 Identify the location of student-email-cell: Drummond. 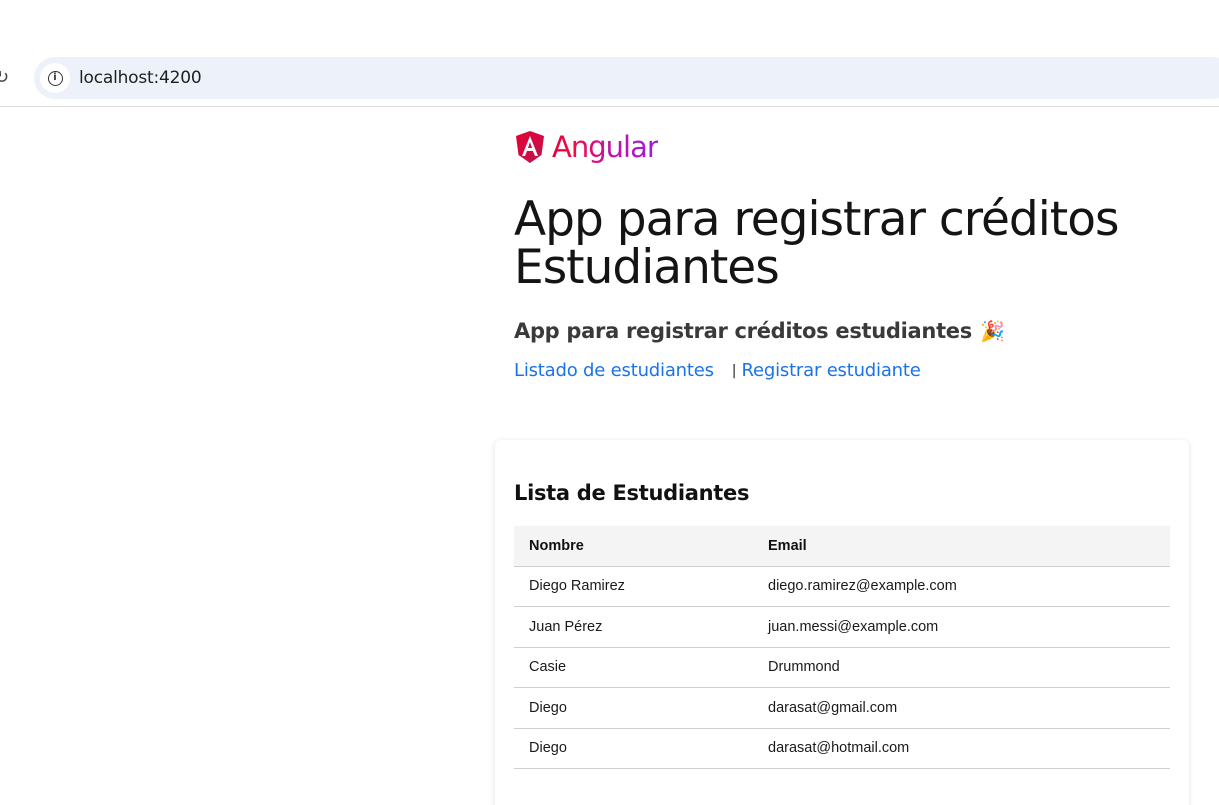
(961, 667).